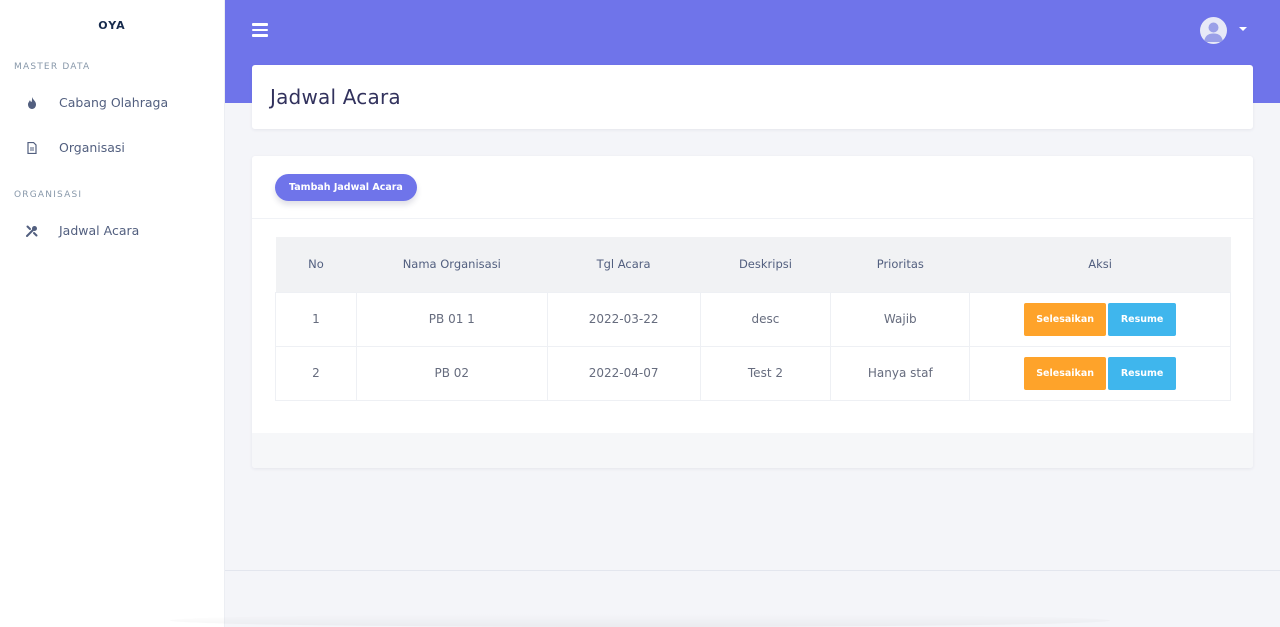 Image resolution: width=1280 pixels, height=627 pixels. What do you see at coordinates (451, 373) in the screenshot?
I see `cell-nama-organisasi: PB 02` at bounding box center [451, 373].